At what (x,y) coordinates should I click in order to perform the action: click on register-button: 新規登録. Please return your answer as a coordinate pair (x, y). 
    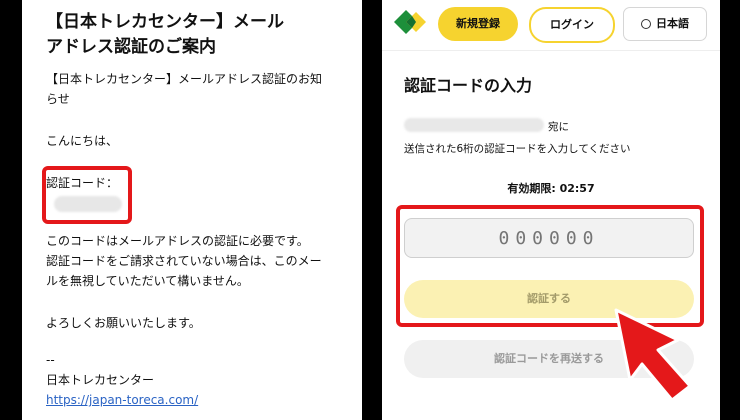
    Looking at the image, I should click on (478, 24).